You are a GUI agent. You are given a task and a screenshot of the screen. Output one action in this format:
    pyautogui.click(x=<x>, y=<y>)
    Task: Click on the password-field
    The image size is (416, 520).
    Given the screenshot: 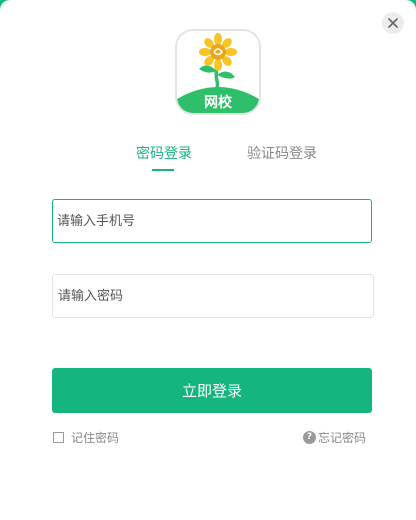 What is the action you would take?
    pyautogui.click(x=213, y=296)
    